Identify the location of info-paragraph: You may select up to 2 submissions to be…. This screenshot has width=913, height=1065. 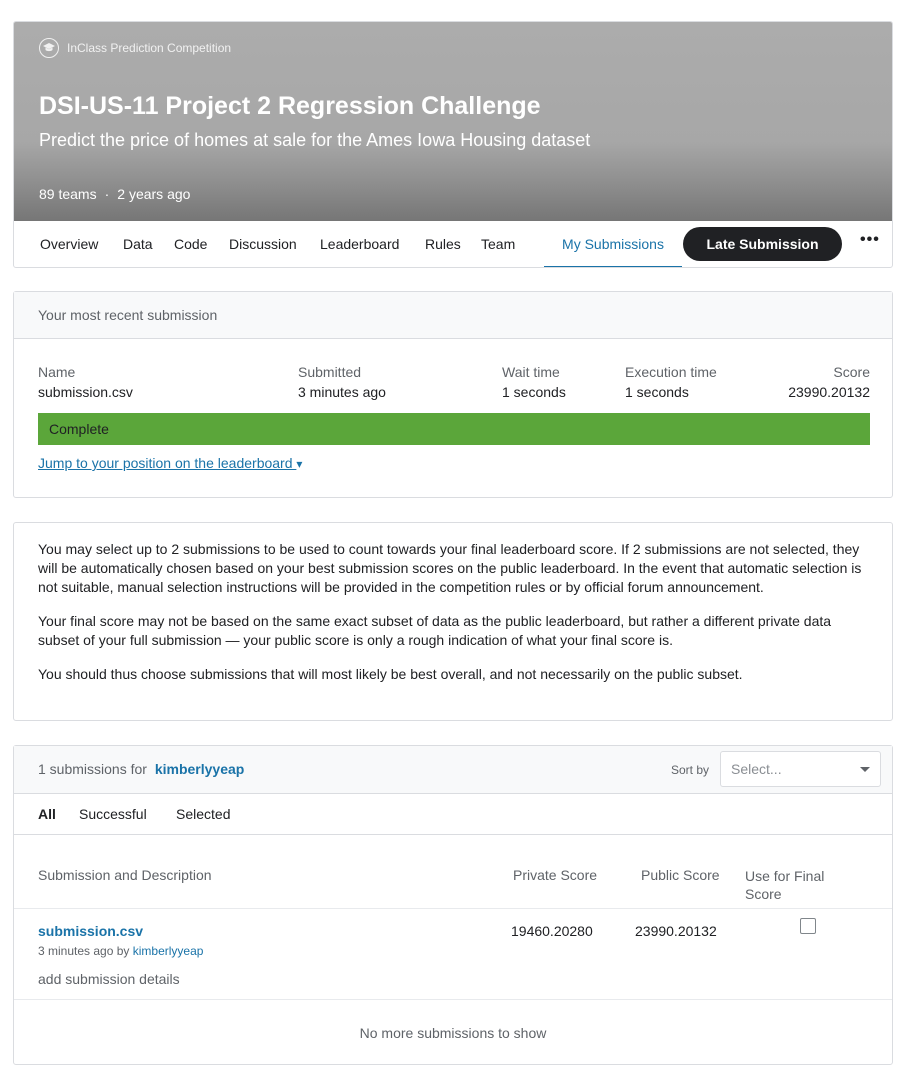
(450, 568).